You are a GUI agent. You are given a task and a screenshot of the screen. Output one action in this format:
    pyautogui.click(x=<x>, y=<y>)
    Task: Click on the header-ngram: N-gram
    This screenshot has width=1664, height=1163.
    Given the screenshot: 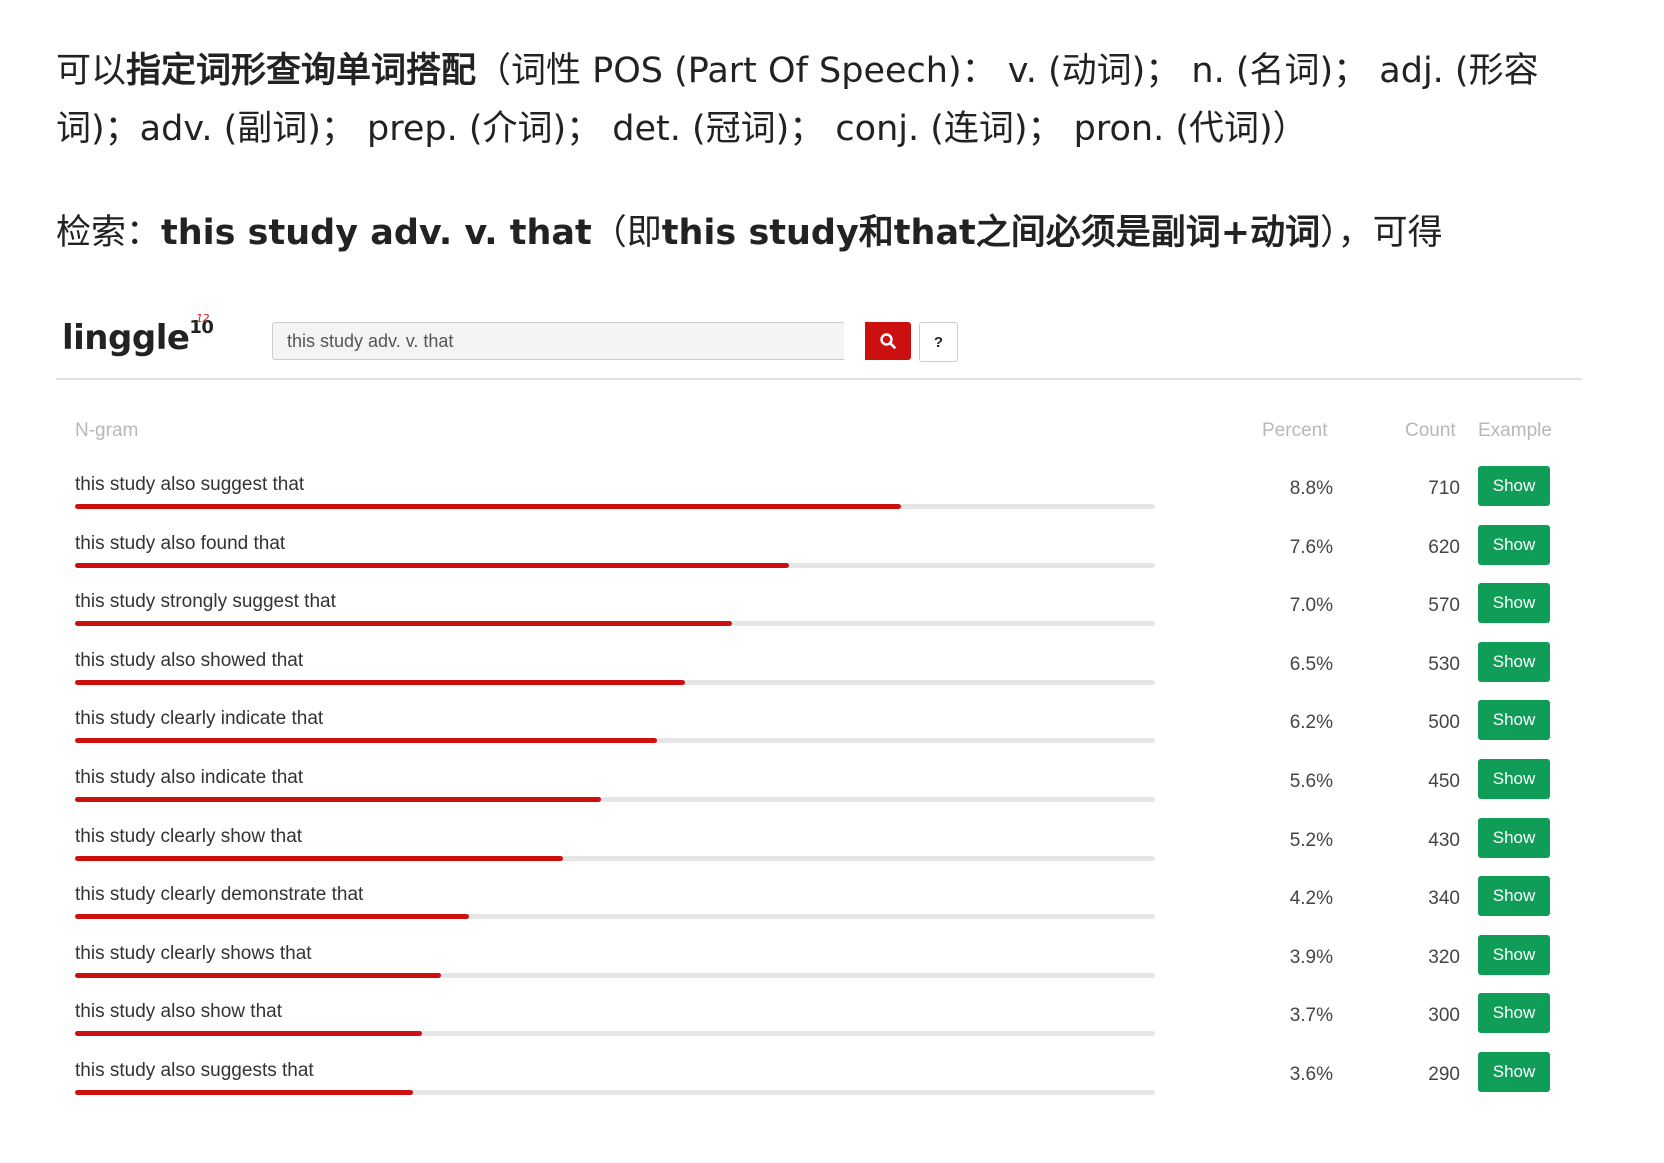 What is the action you would take?
    pyautogui.click(x=107, y=430)
    